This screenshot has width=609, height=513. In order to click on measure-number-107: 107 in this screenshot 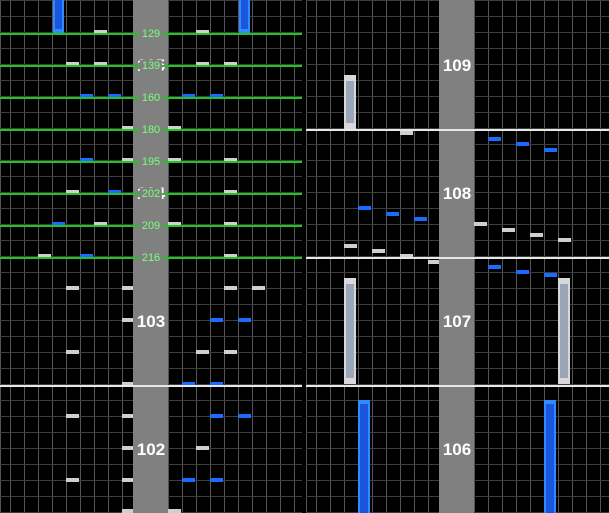, I will do `click(457, 321)`.